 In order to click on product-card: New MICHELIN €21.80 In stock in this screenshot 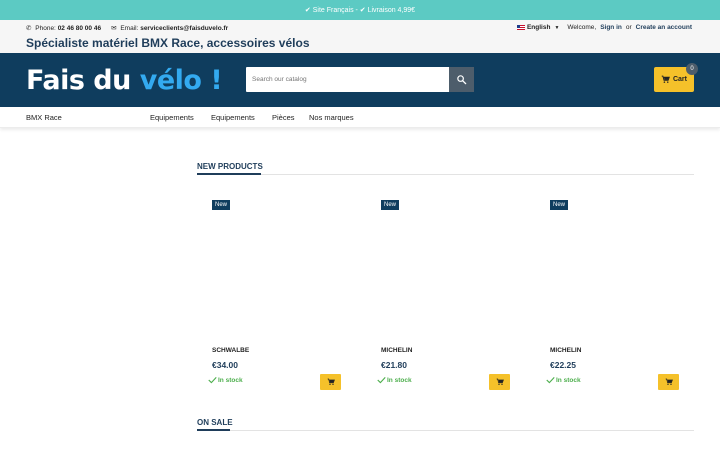, I will do `click(438, 297)`.